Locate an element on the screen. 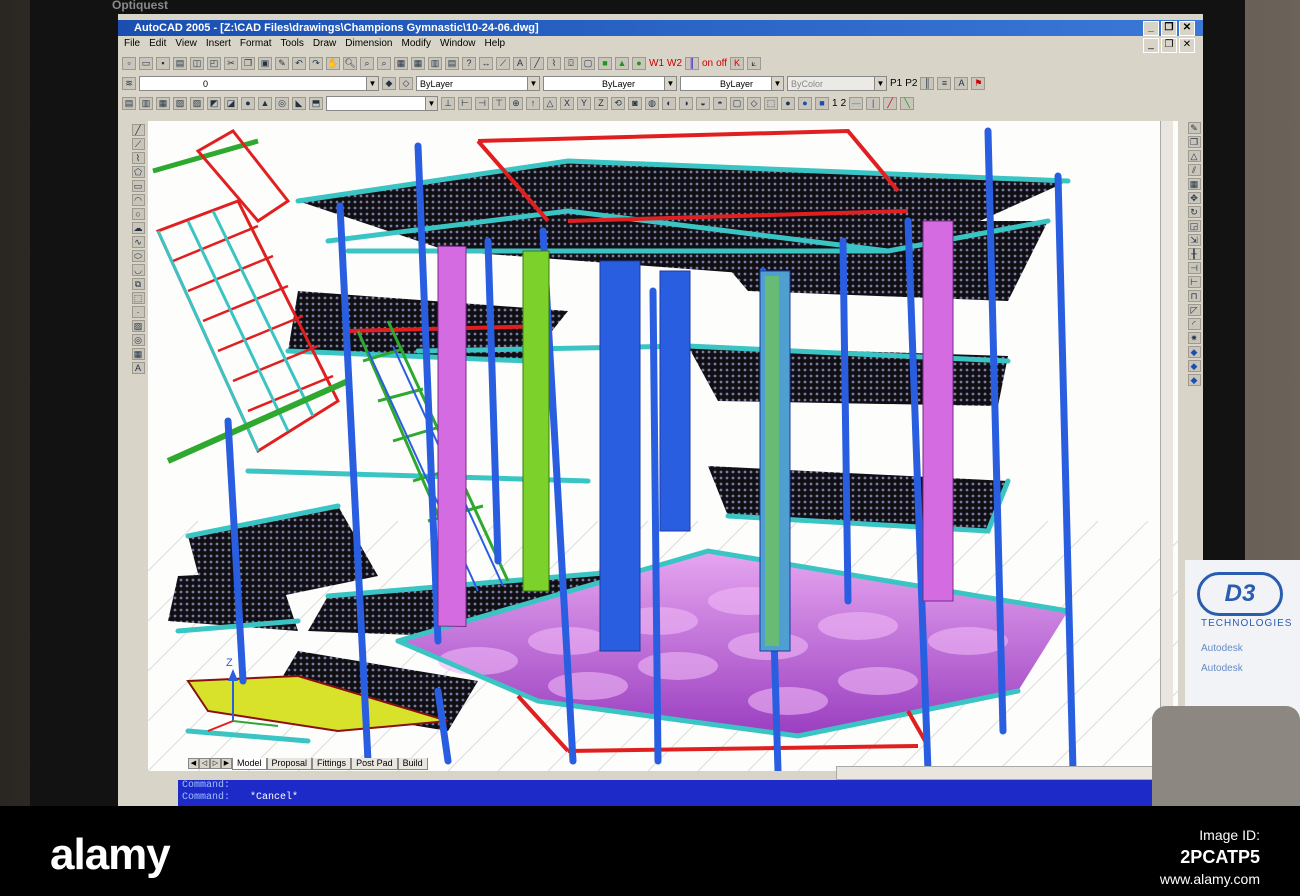  command-line: Command: Command: *Cancel* is located at coordinates (678, 793).